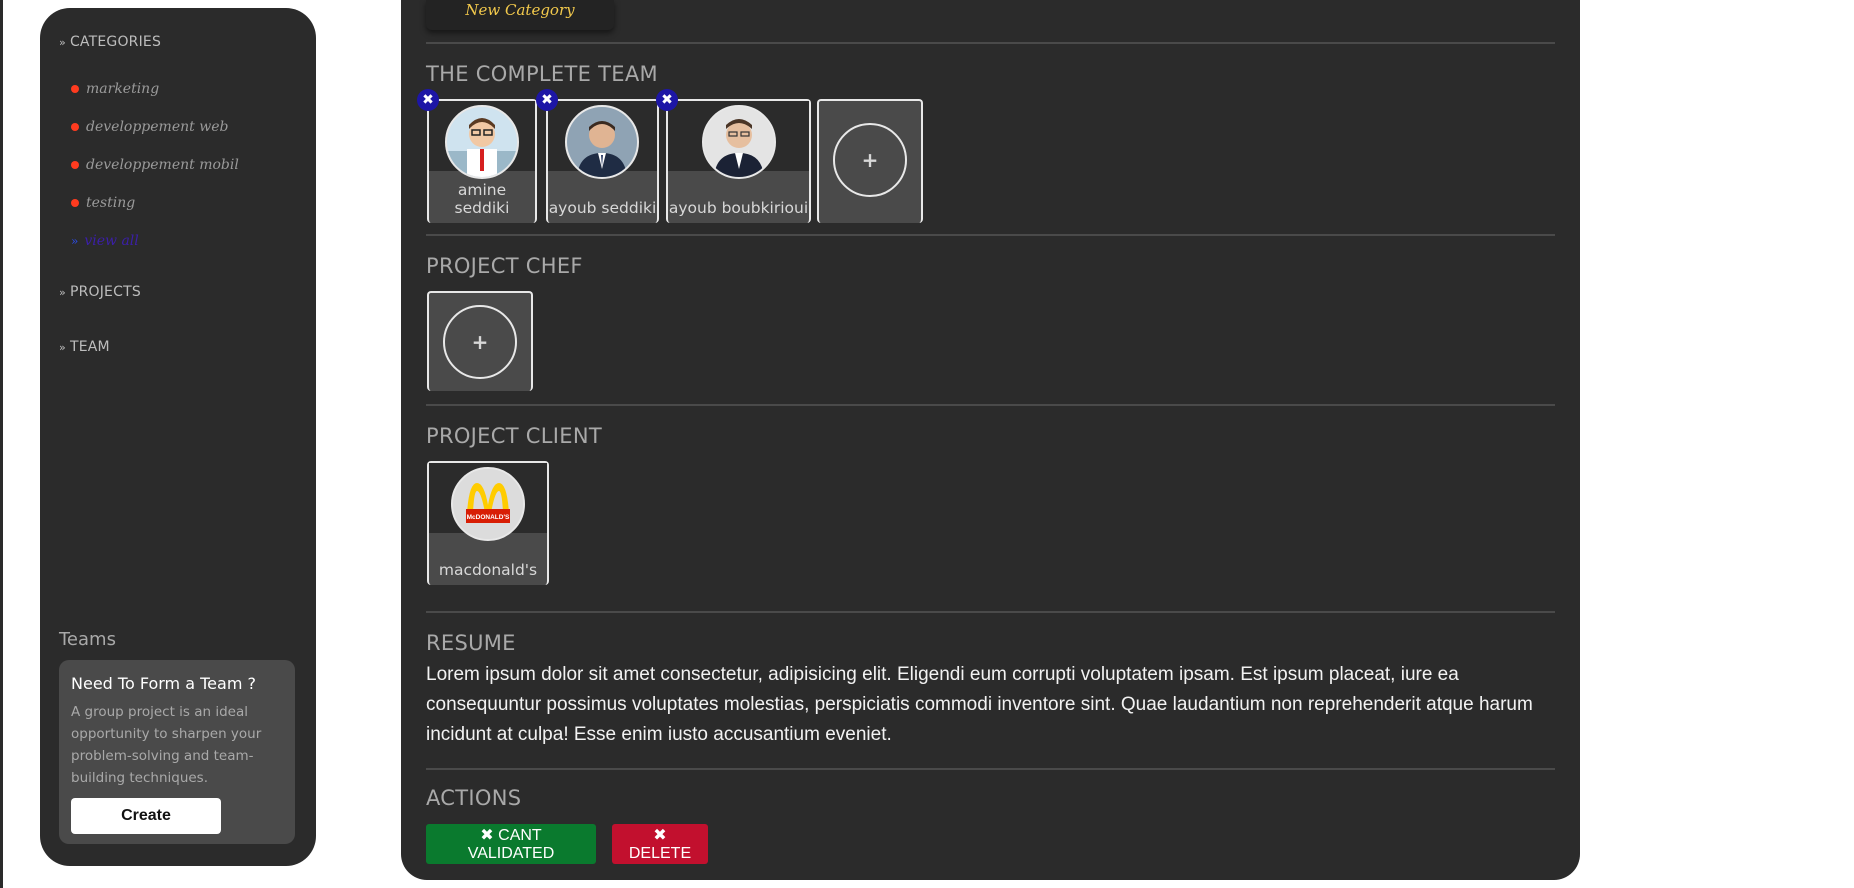 The width and height of the screenshot is (1854, 888). Describe the element at coordinates (155, 203) in the screenshot. I see `category-item-testing: testing` at that location.